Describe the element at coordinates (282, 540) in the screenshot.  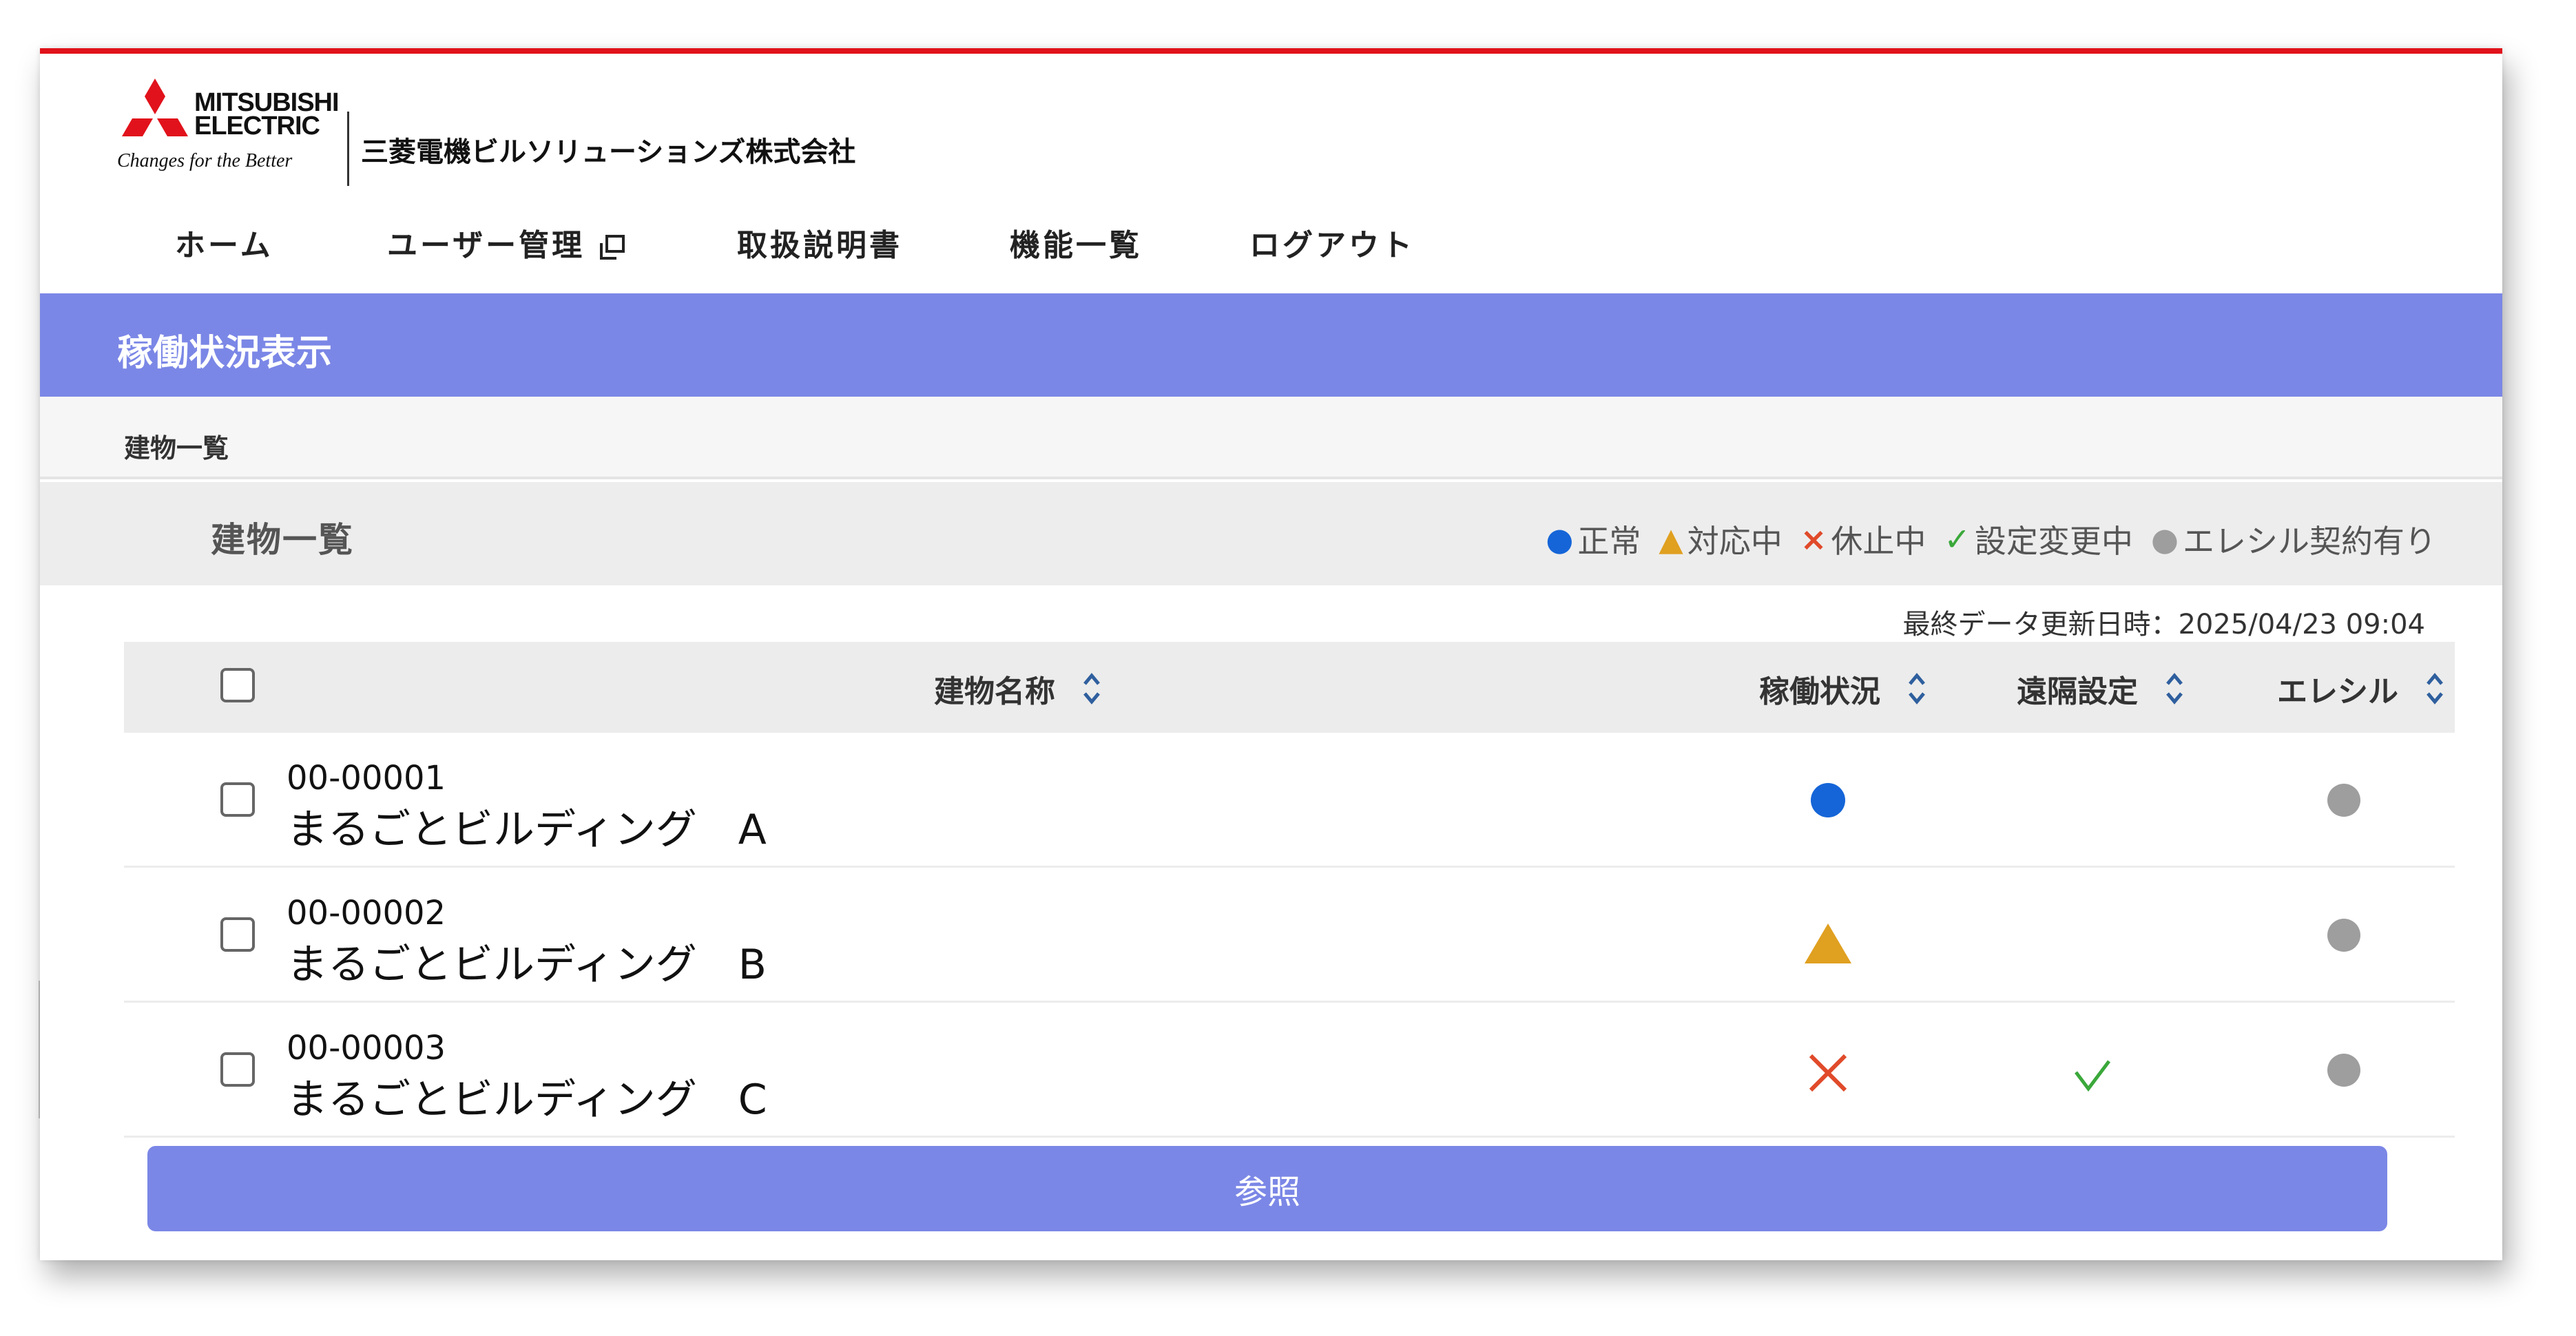
I see `section-title: 建物一覧` at that location.